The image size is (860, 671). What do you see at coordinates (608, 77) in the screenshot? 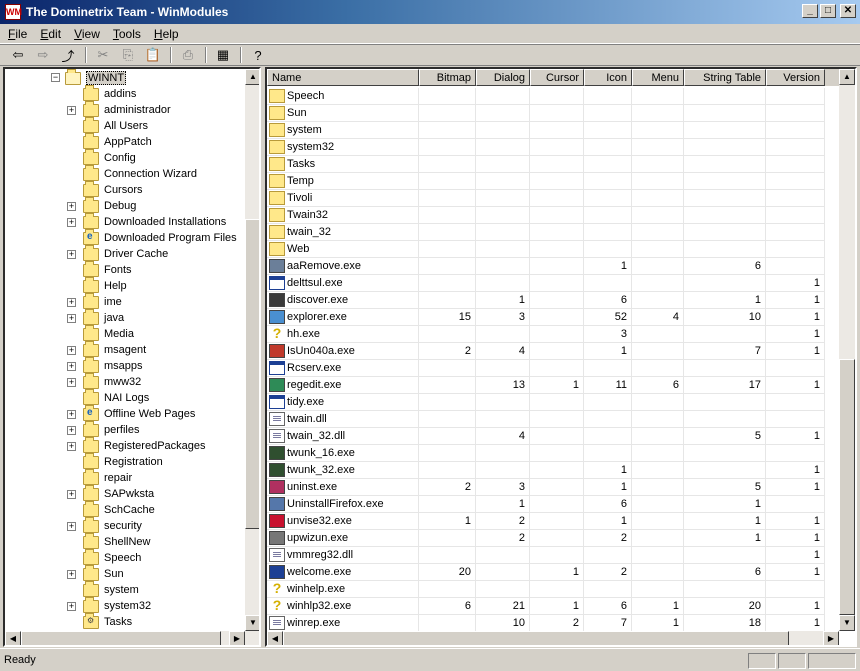
I see `column-header-icon: Icon` at bounding box center [608, 77].